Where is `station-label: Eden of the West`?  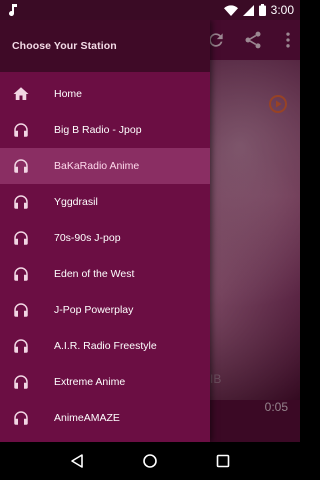 station-label: Eden of the West is located at coordinates (94, 274).